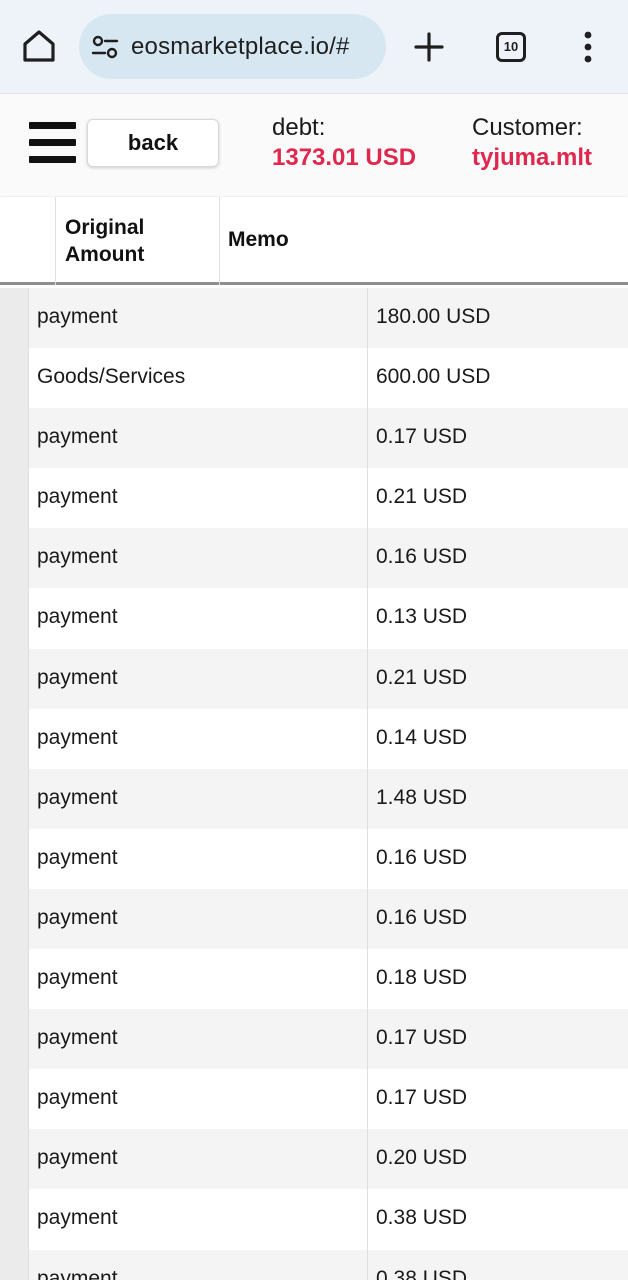 The image size is (628, 1280). What do you see at coordinates (140, 241) in the screenshot?
I see `column-header-original-amount: Original Amount` at bounding box center [140, 241].